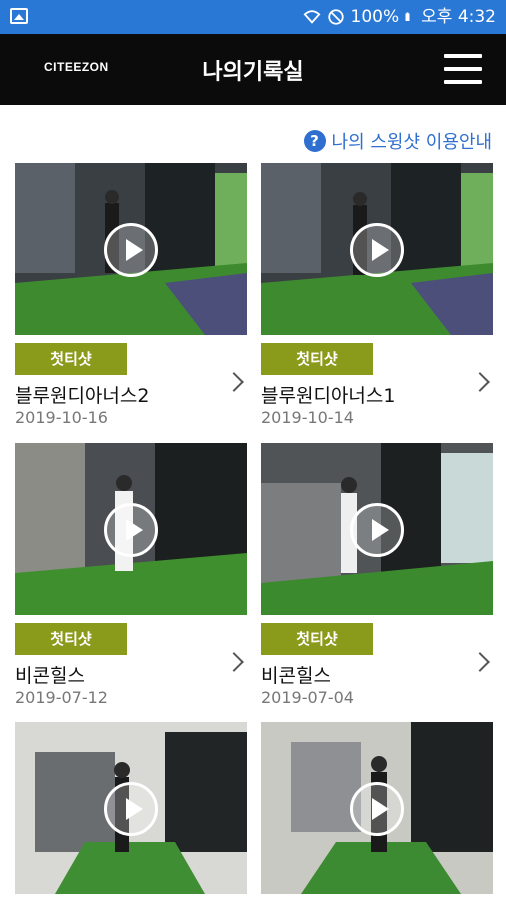 The width and height of the screenshot is (506, 900). I want to click on record-date: 2019-10-16, so click(61, 417).